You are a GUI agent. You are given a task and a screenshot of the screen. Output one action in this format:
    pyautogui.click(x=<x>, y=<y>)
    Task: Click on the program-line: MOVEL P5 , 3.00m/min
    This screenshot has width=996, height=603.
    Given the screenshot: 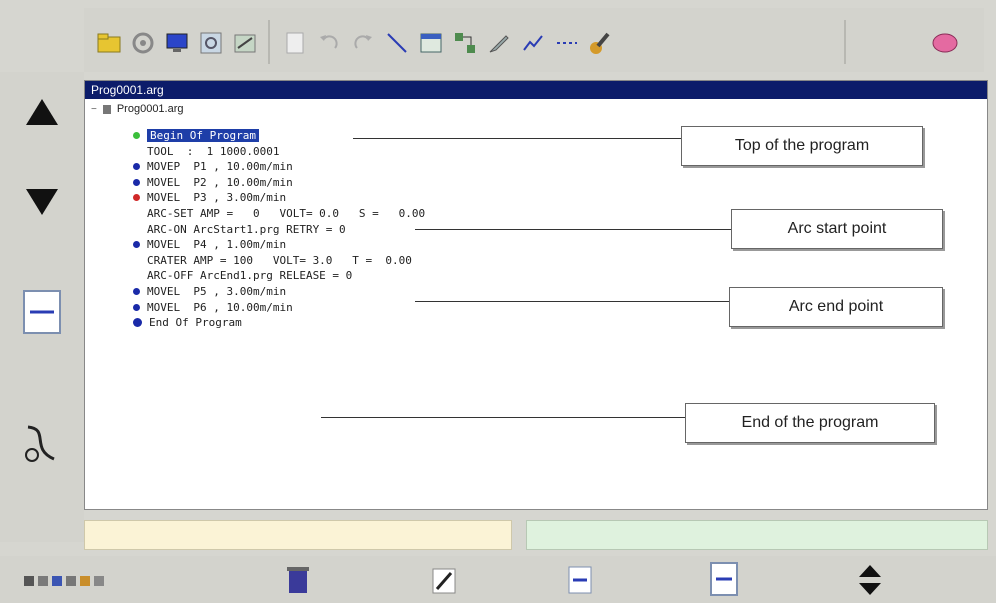 What is the action you would take?
    pyautogui.click(x=209, y=291)
    